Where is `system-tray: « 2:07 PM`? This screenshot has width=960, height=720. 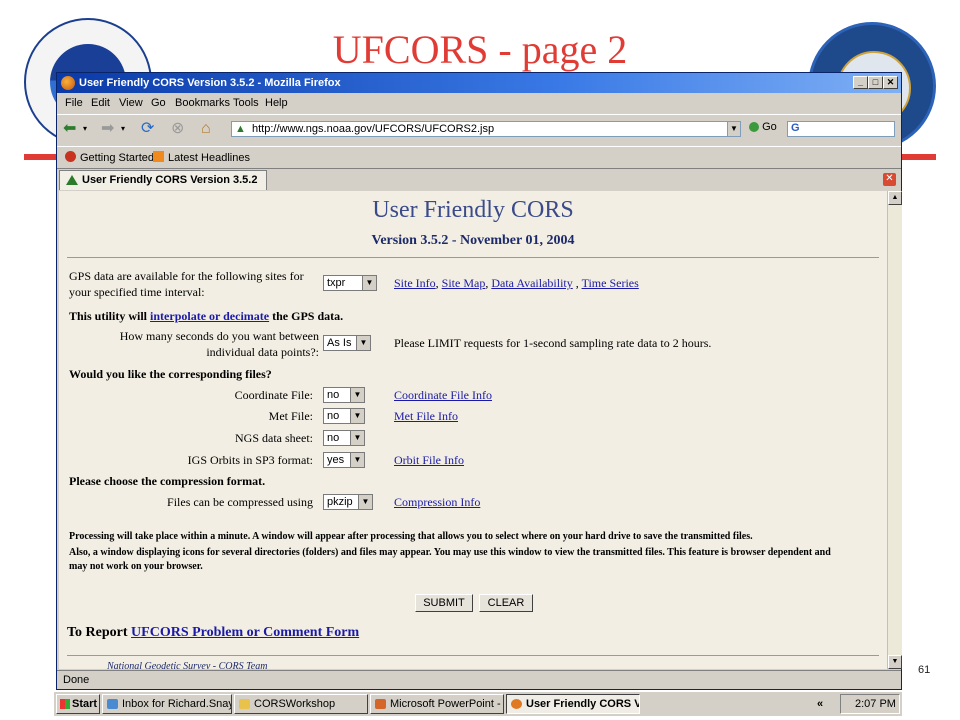 system-tray: « 2:07 PM is located at coordinates (858, 704).